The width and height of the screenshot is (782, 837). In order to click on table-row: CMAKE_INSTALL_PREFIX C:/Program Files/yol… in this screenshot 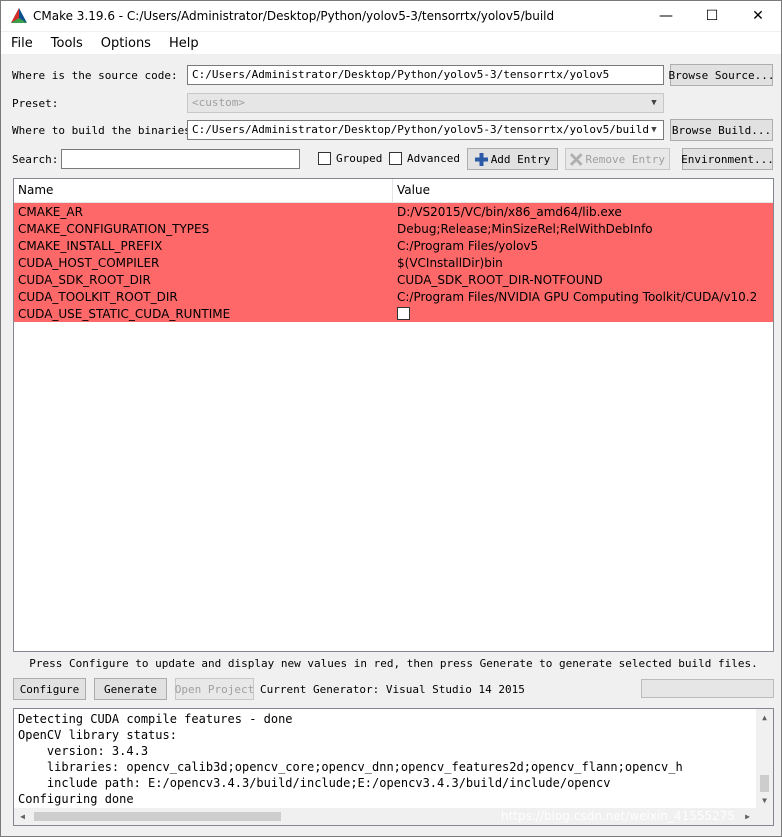, I will do `click(393, 245)`.